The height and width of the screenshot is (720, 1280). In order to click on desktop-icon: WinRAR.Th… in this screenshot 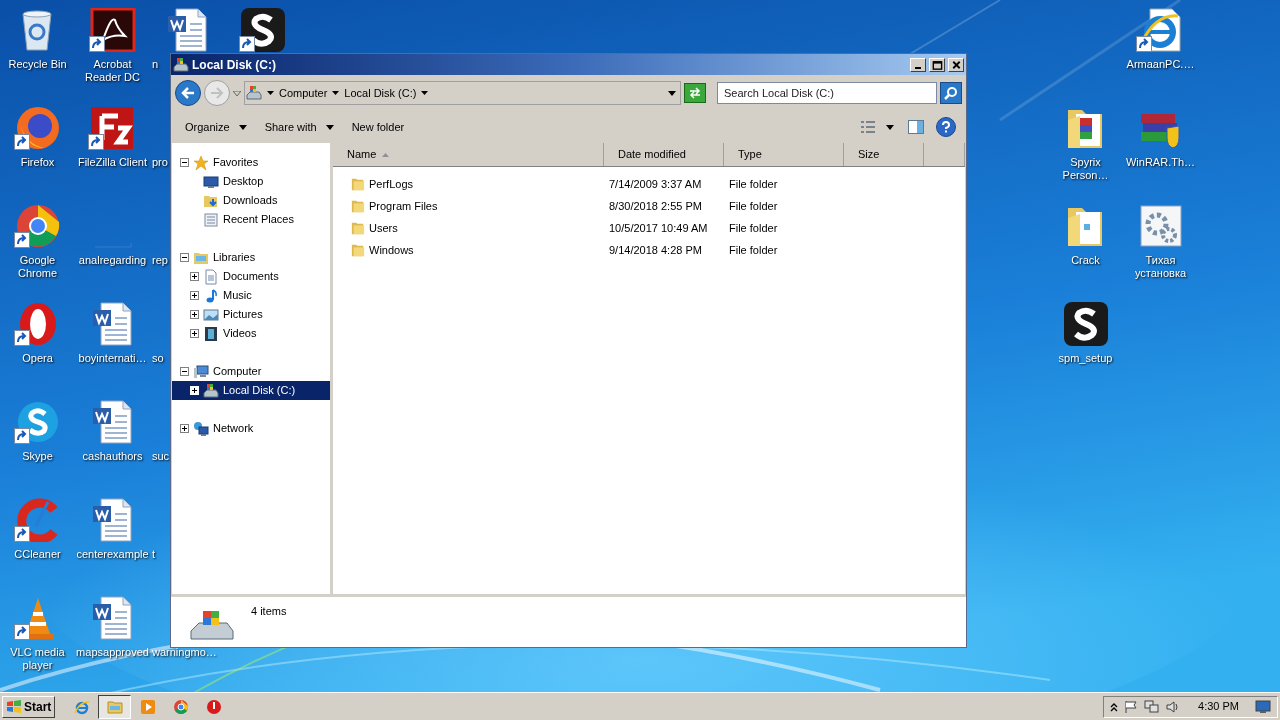, I will do `click(1160, 133)`.